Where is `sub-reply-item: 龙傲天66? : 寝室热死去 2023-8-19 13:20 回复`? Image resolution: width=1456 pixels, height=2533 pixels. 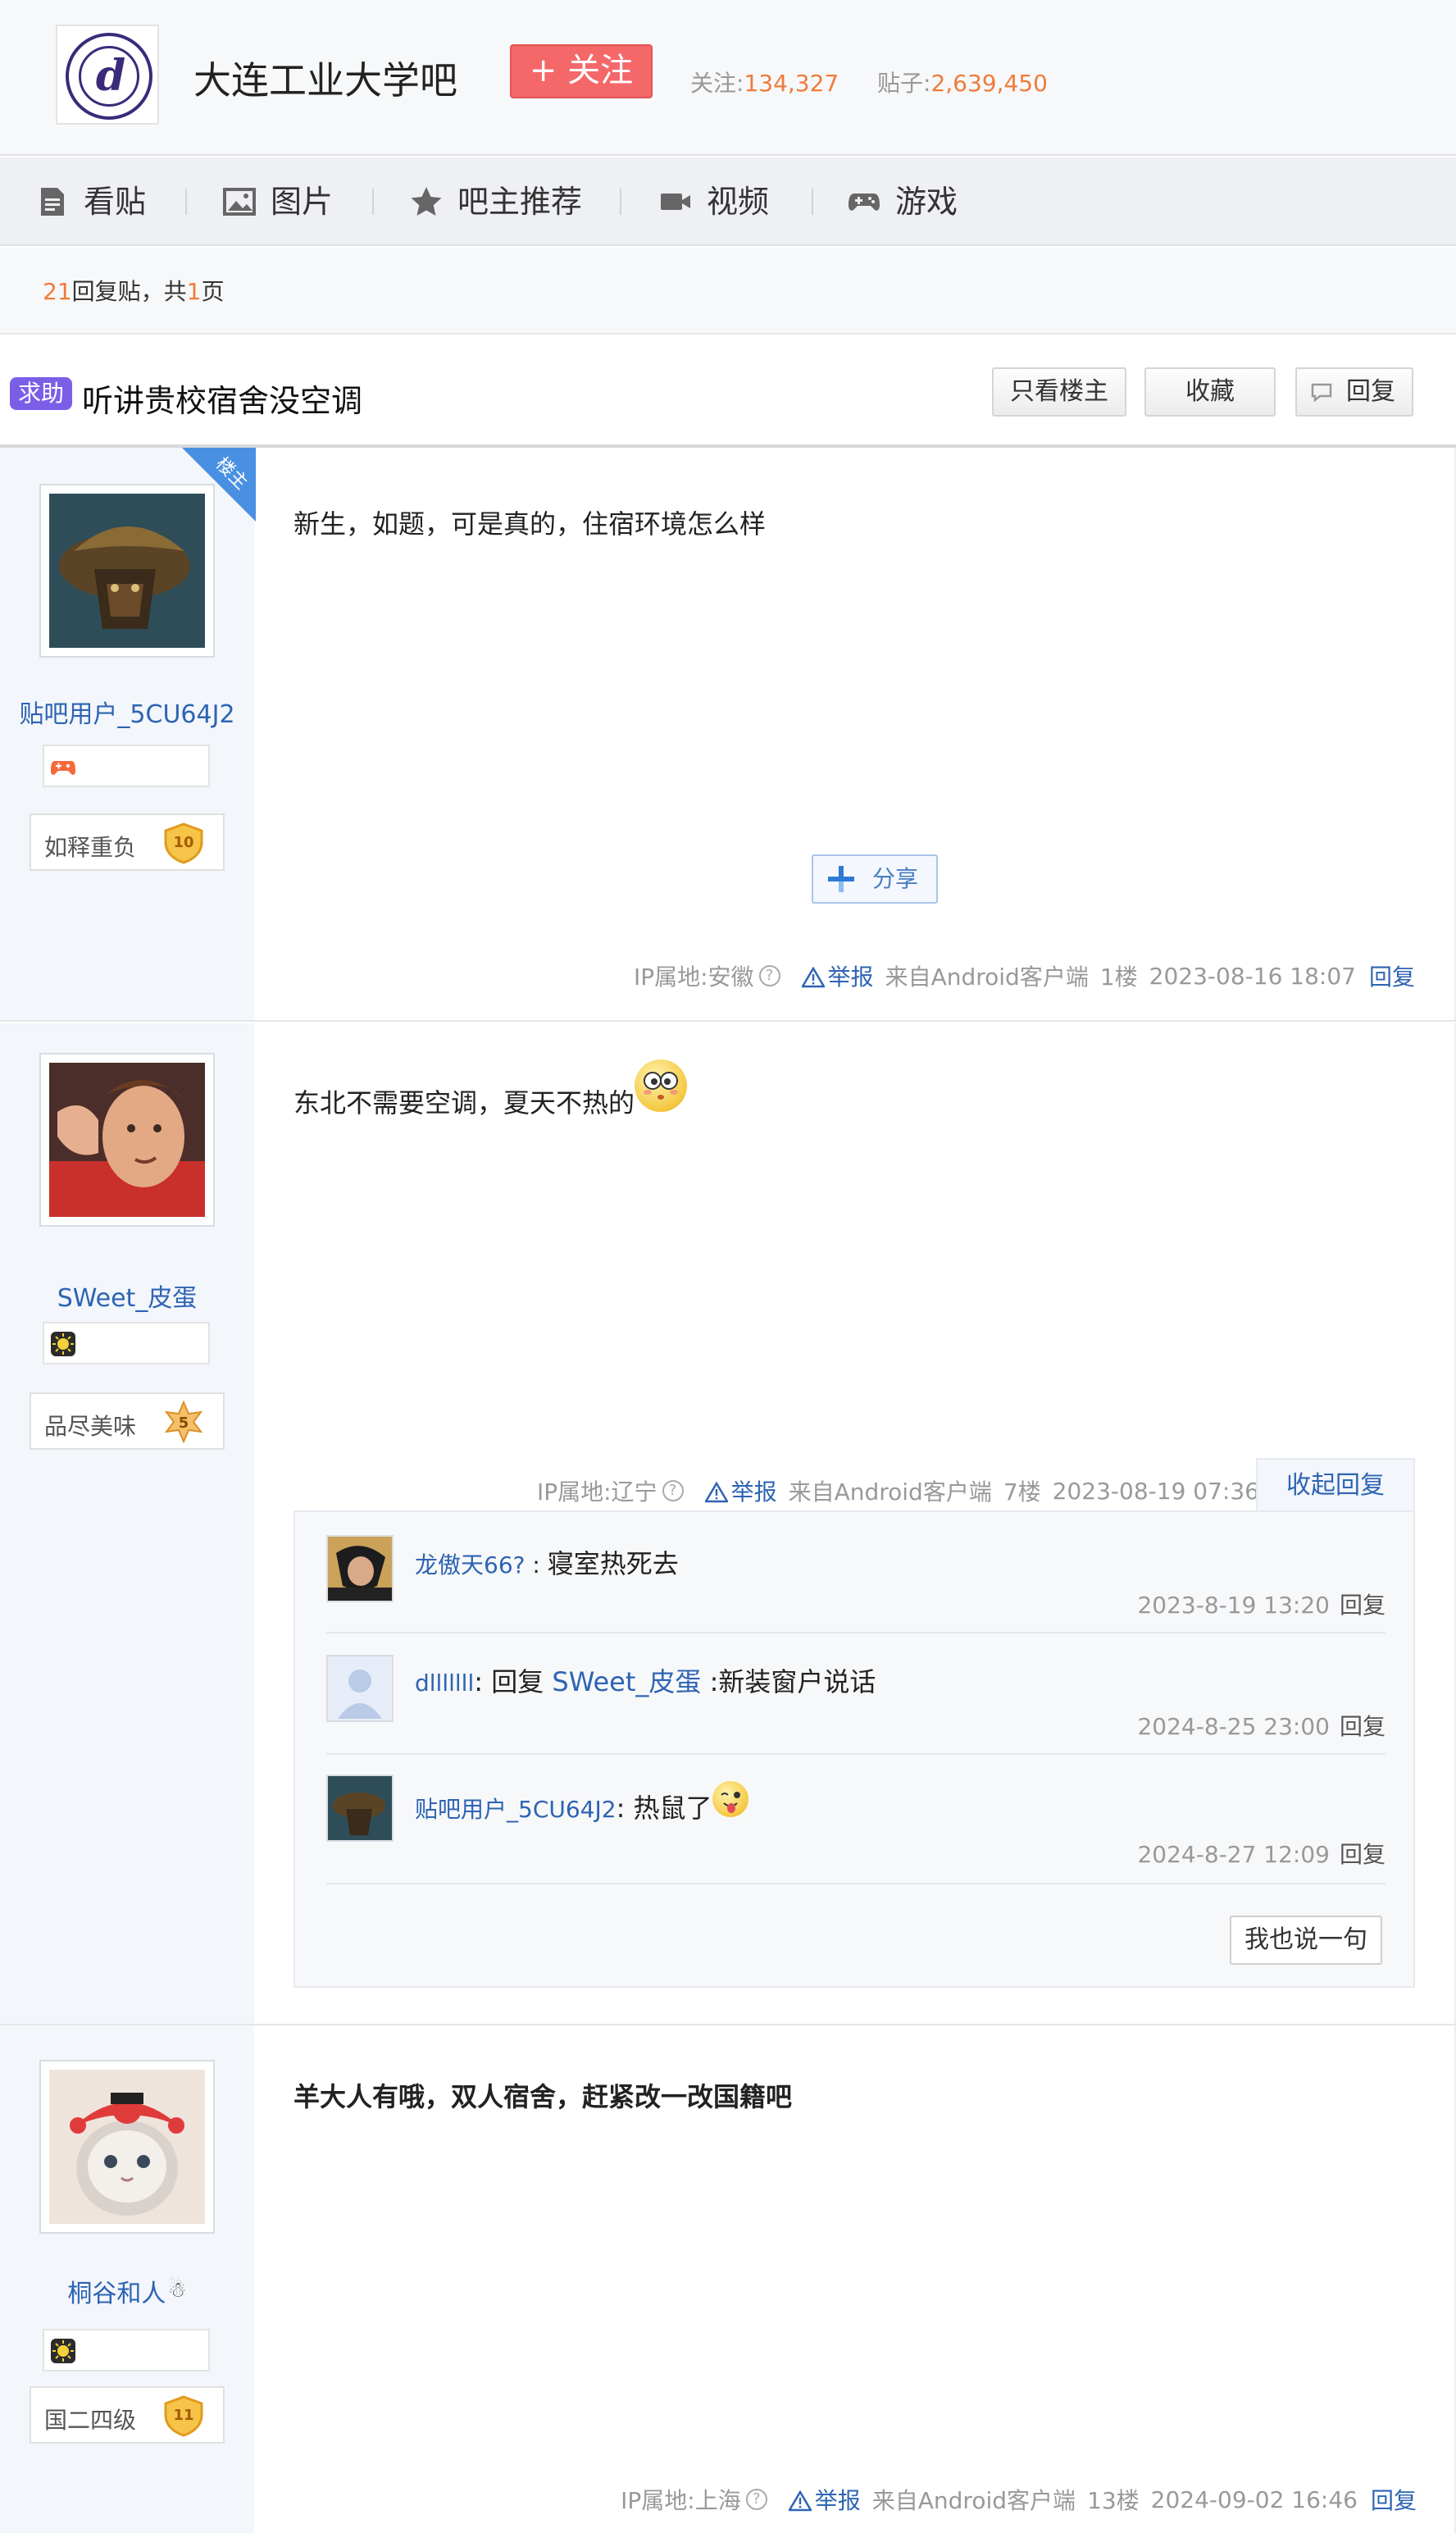
sub-reply-item: 龙傲天66? : 寝室热死去 2023-8-19 13:20 回复 is located at coordinates (856, 1584).